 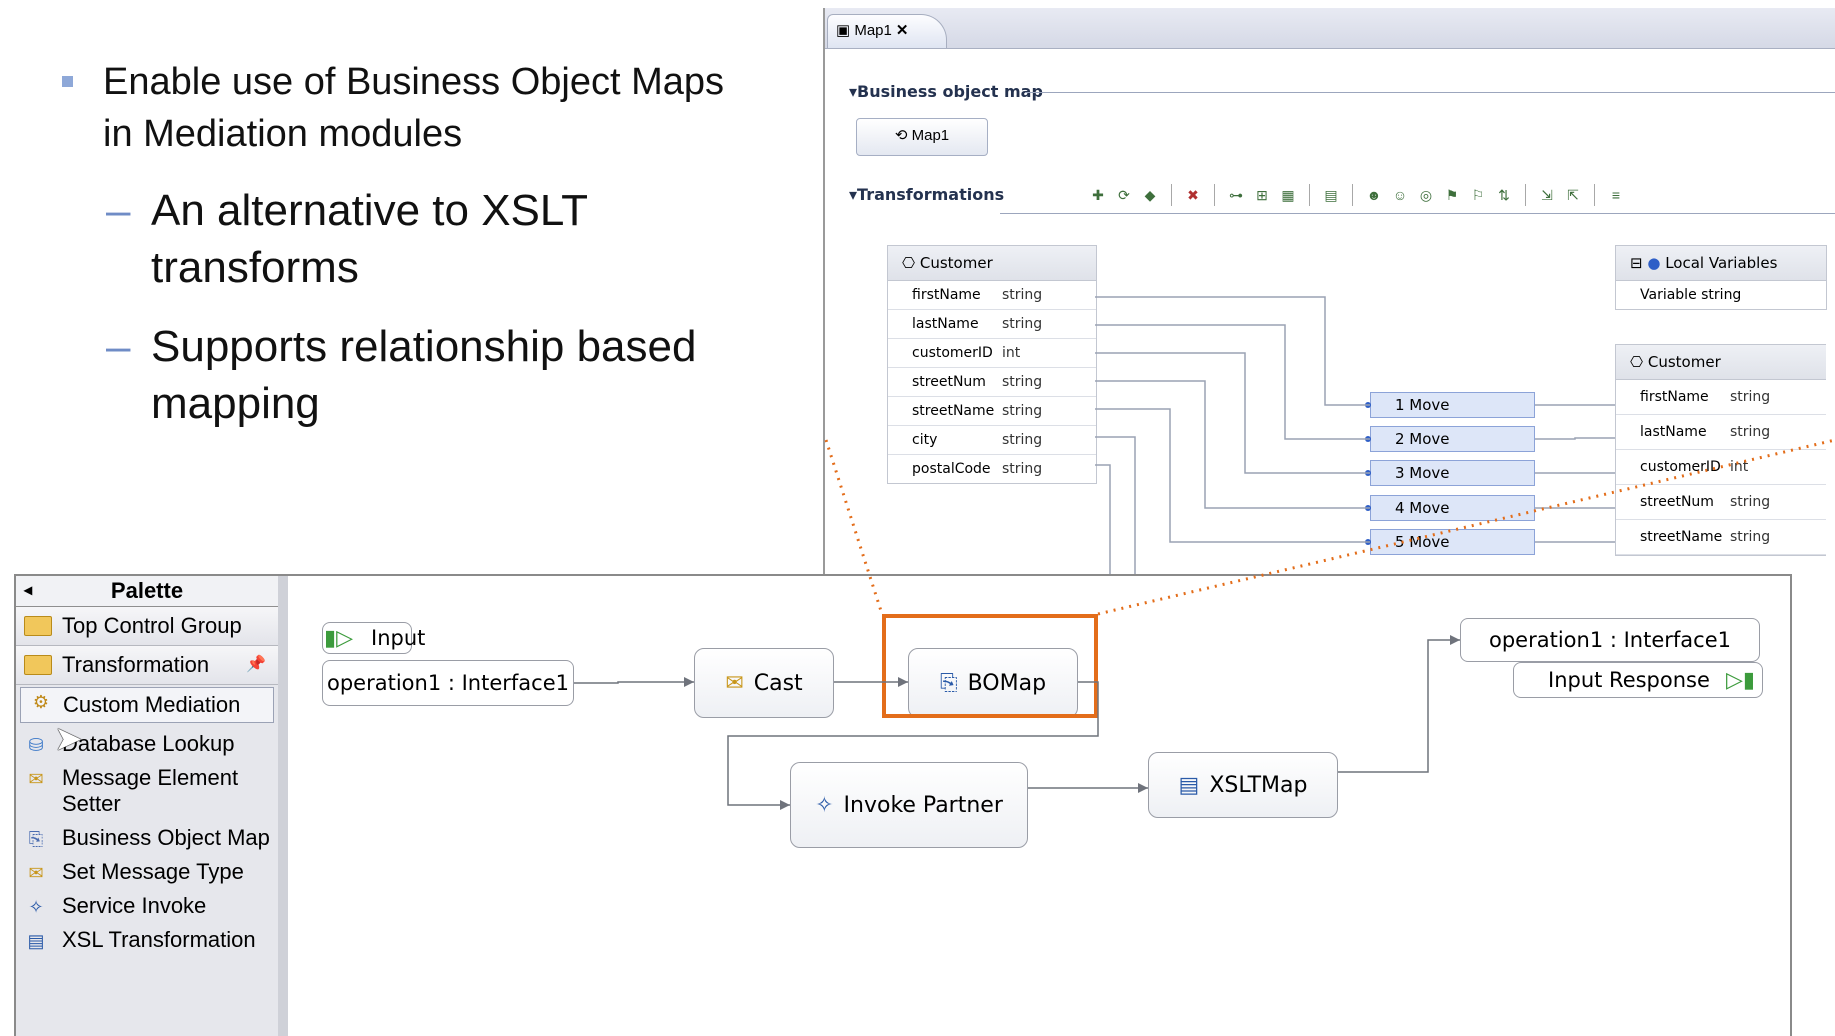 I want to click on palette-group-top-control: Top Control Group, so click(x=147, y=626).